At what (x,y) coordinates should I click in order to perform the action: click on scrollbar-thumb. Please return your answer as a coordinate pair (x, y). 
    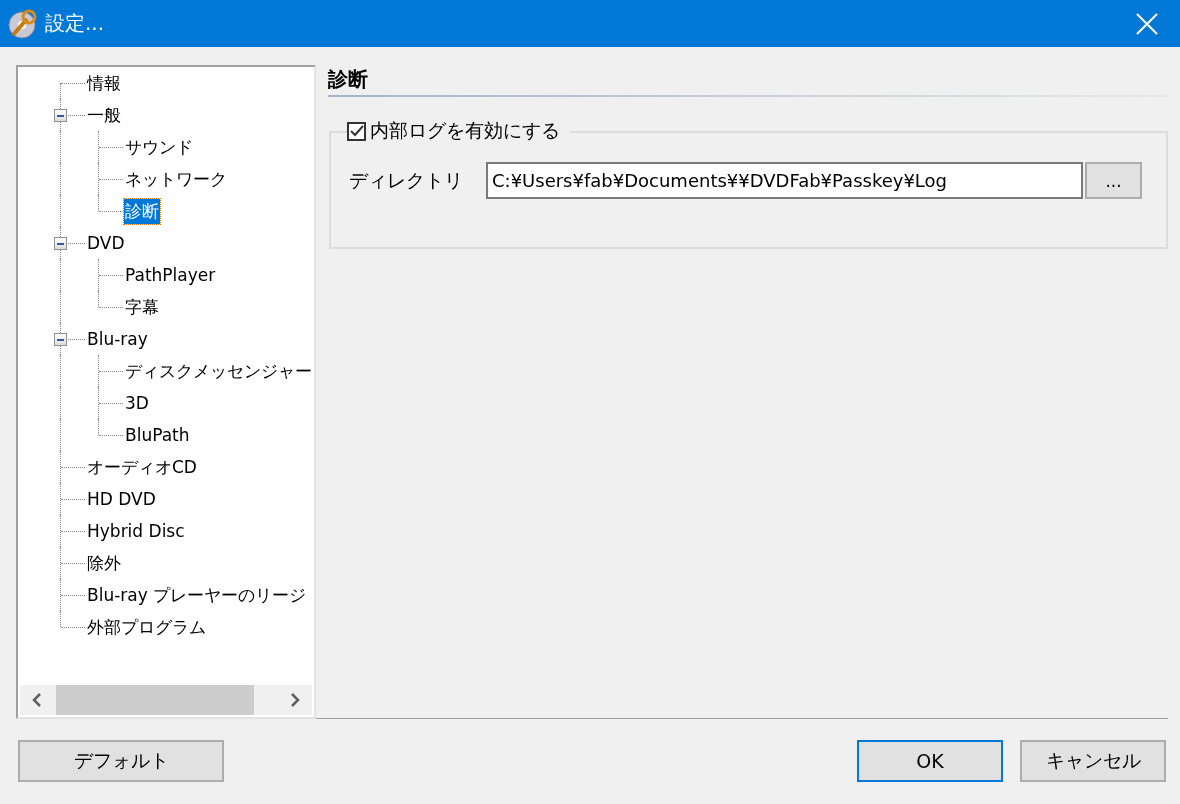
    Looking at the image, I should click on (155, 700).